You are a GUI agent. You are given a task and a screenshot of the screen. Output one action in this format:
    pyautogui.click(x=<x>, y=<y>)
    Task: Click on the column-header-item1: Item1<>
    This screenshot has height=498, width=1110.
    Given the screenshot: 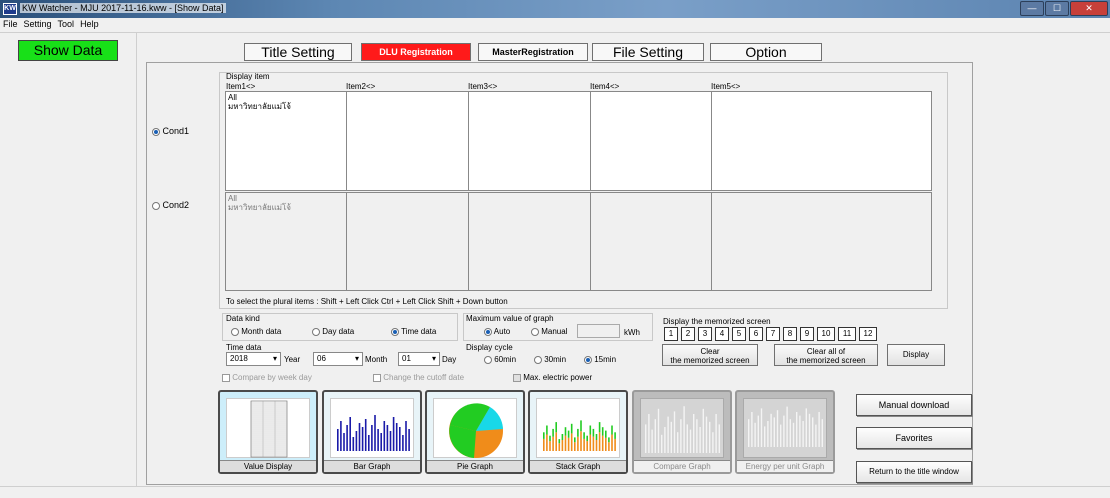 What is the action you would take?
    pyautogui.click(x=240, y=86)
    